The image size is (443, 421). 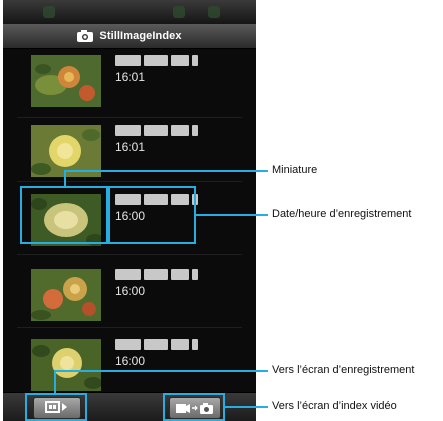 What do you see at coordinates (152, 215) in the screenshot?
I see `datetime-highlight` at bounding box center [152, 215].